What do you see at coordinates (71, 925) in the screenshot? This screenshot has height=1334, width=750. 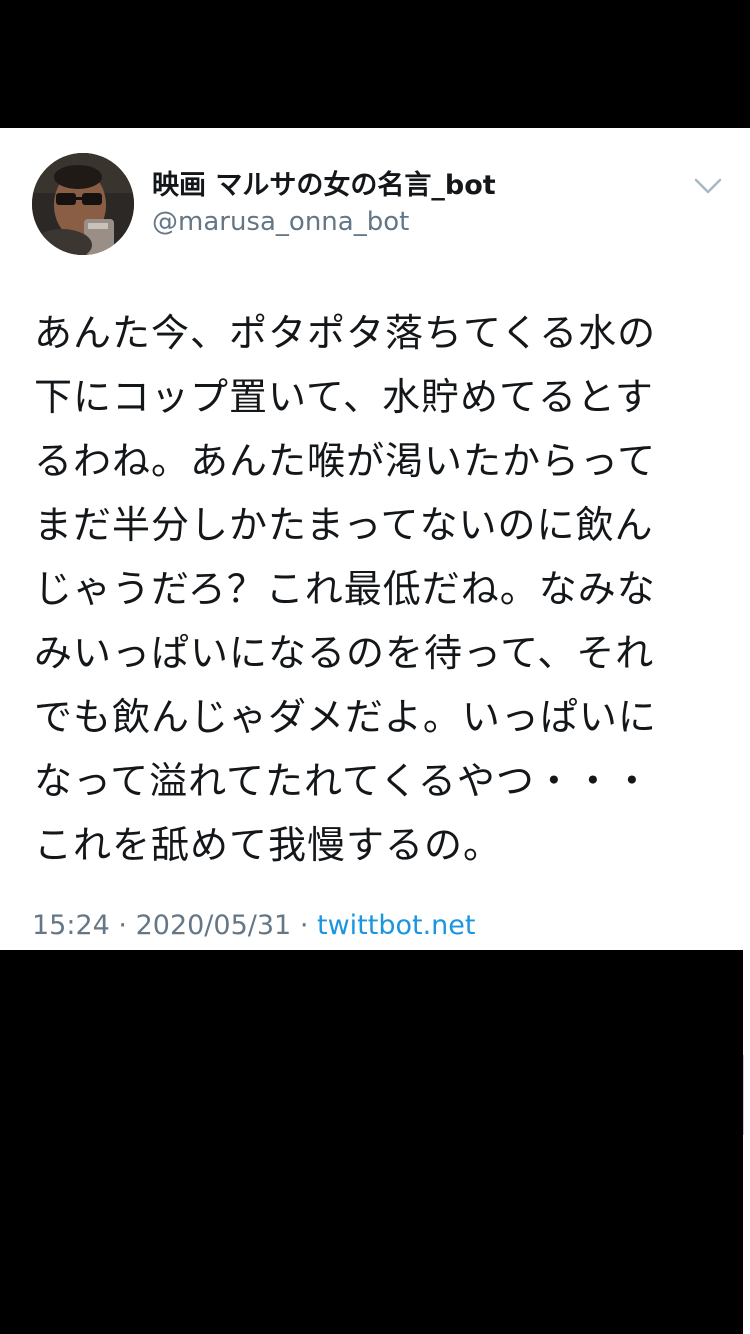 I see `tweet-time: 15:24` at bounding box center [71, 925].